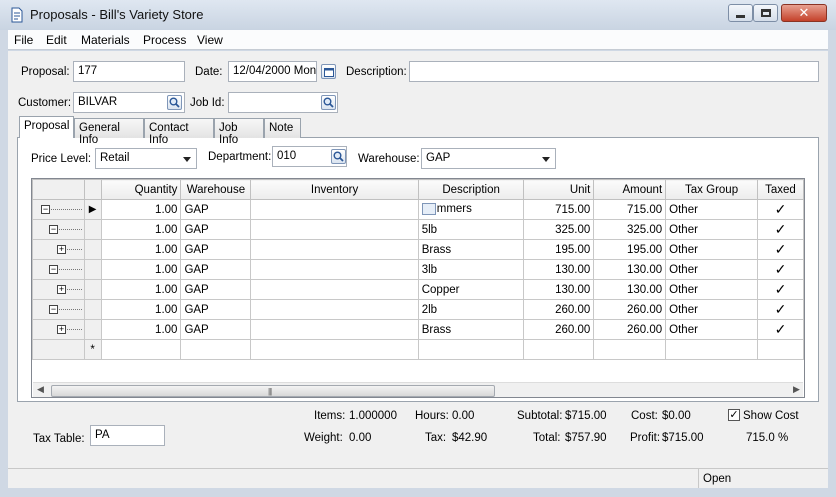  What do you see at coordinates (105, 40) in the screenshot?
I see `menu-materials: Materials` at bounding box center [105, 40].